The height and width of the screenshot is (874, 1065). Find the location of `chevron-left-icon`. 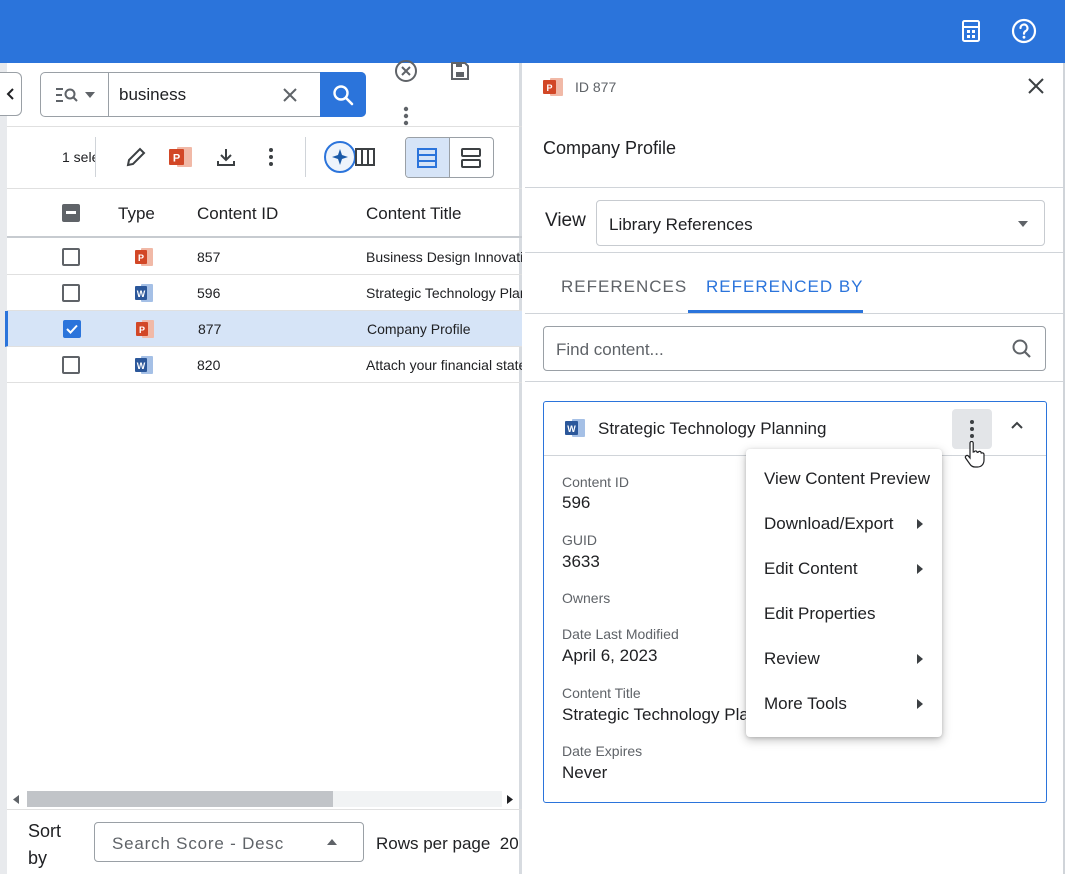

chevron-left-icon is located at coordinates (10, 94).